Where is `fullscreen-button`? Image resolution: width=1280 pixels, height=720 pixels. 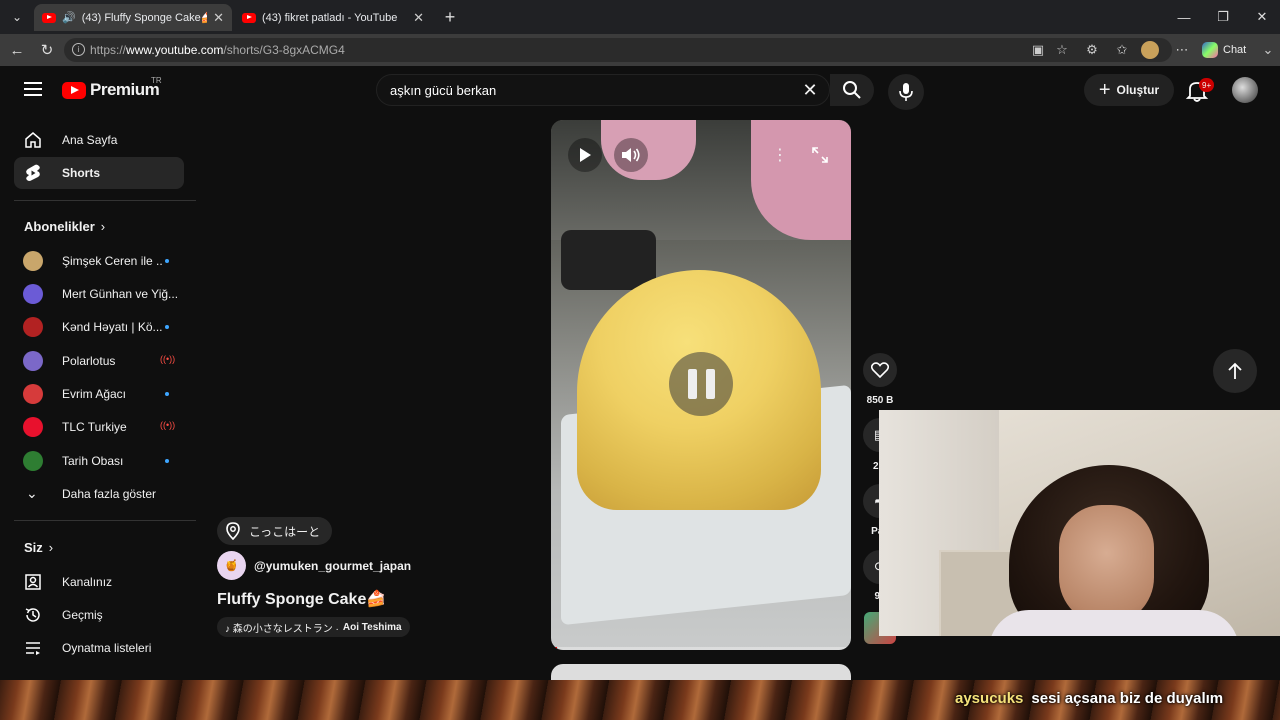 fullscreen-button is located at coordinates (820, 155).